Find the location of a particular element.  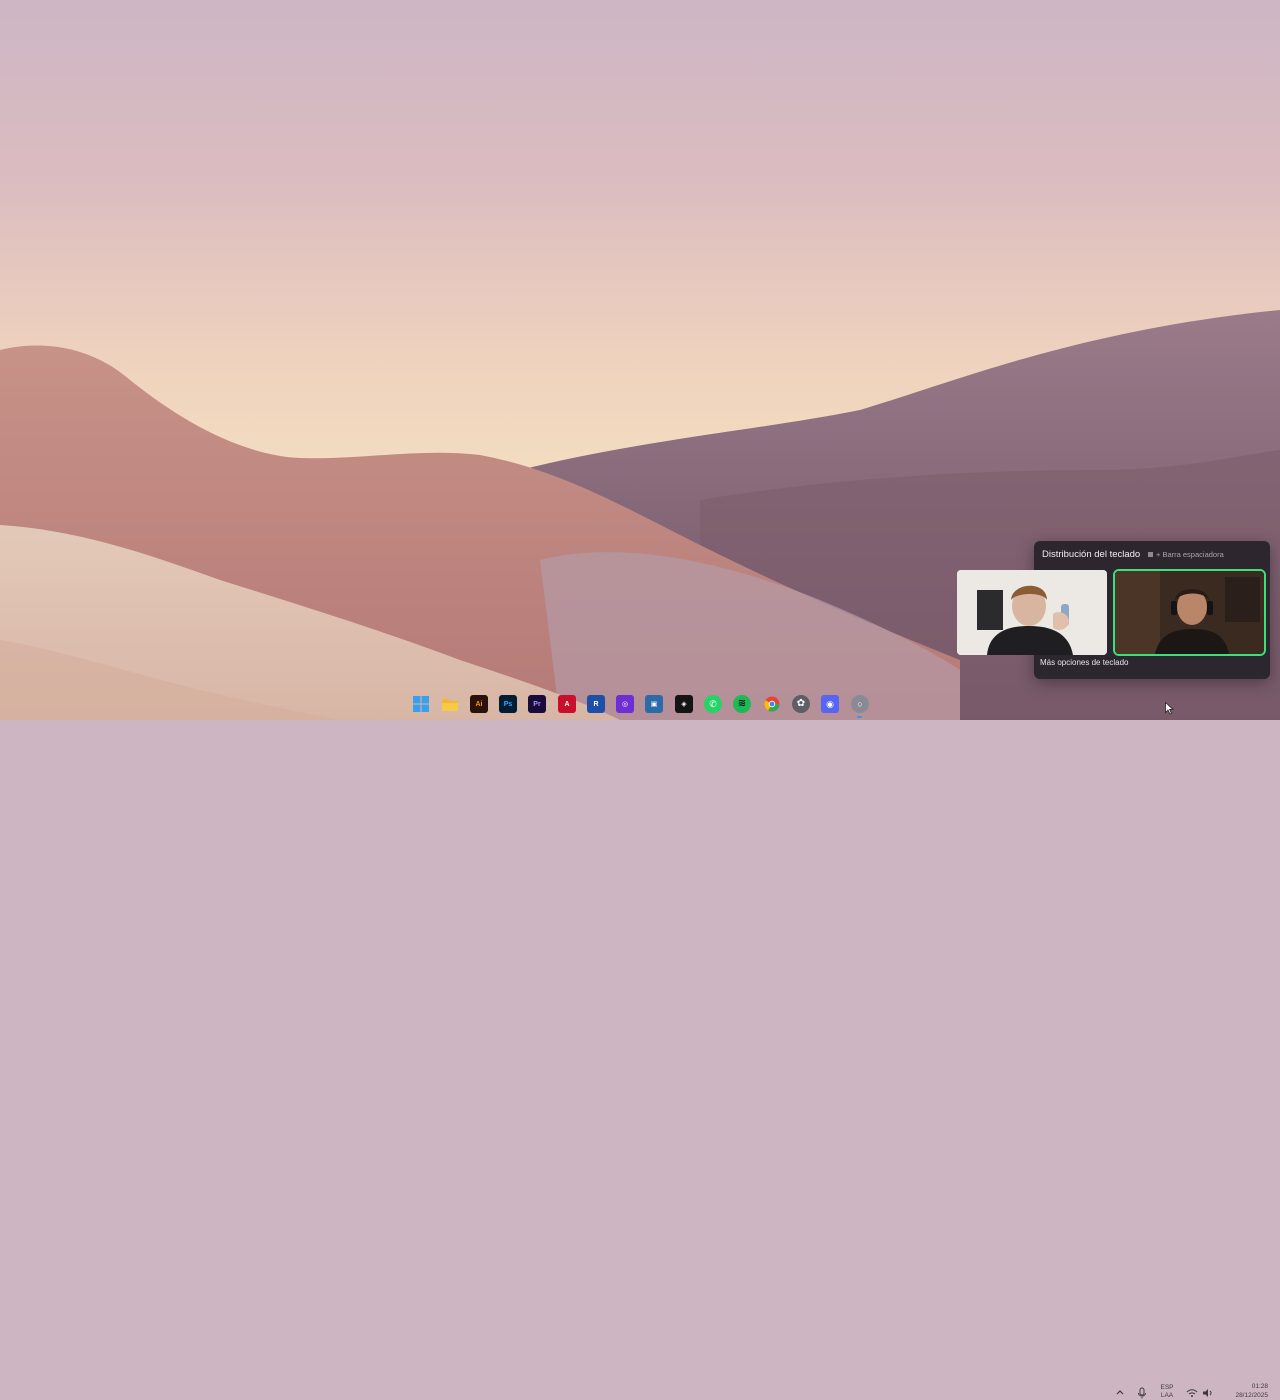

keyboard-shortcut-hint: + Barra espaciadora is located at coordinates (1186, 554).